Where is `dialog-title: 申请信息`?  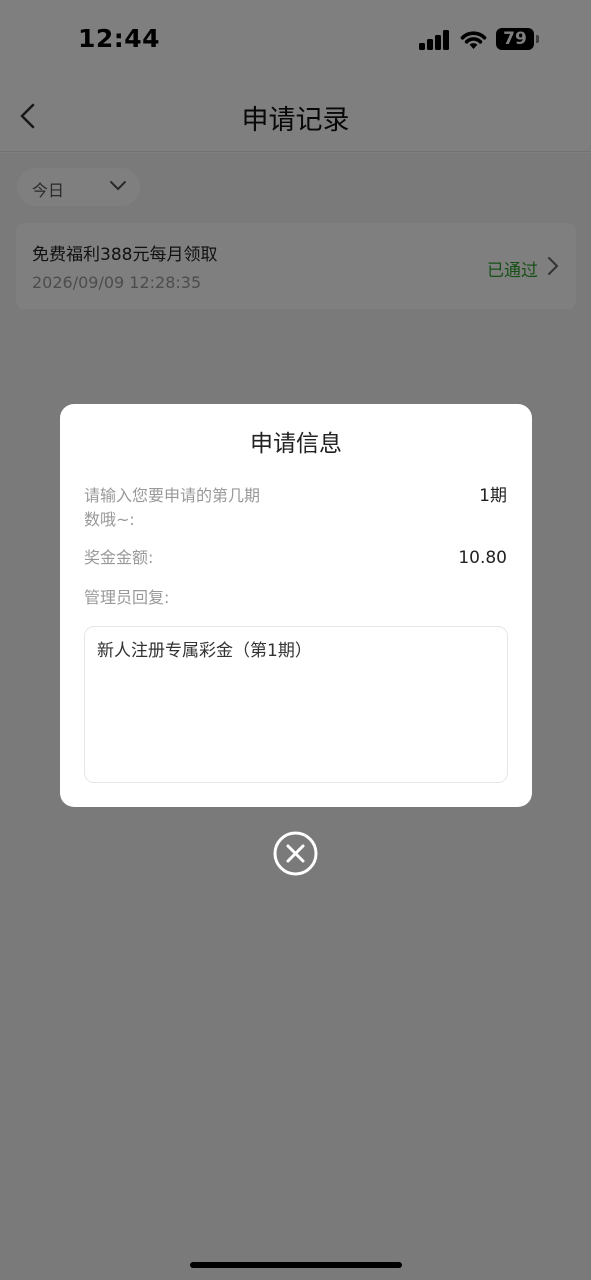
dialog-title: 申请信息 is located at coordinates (296, 444).